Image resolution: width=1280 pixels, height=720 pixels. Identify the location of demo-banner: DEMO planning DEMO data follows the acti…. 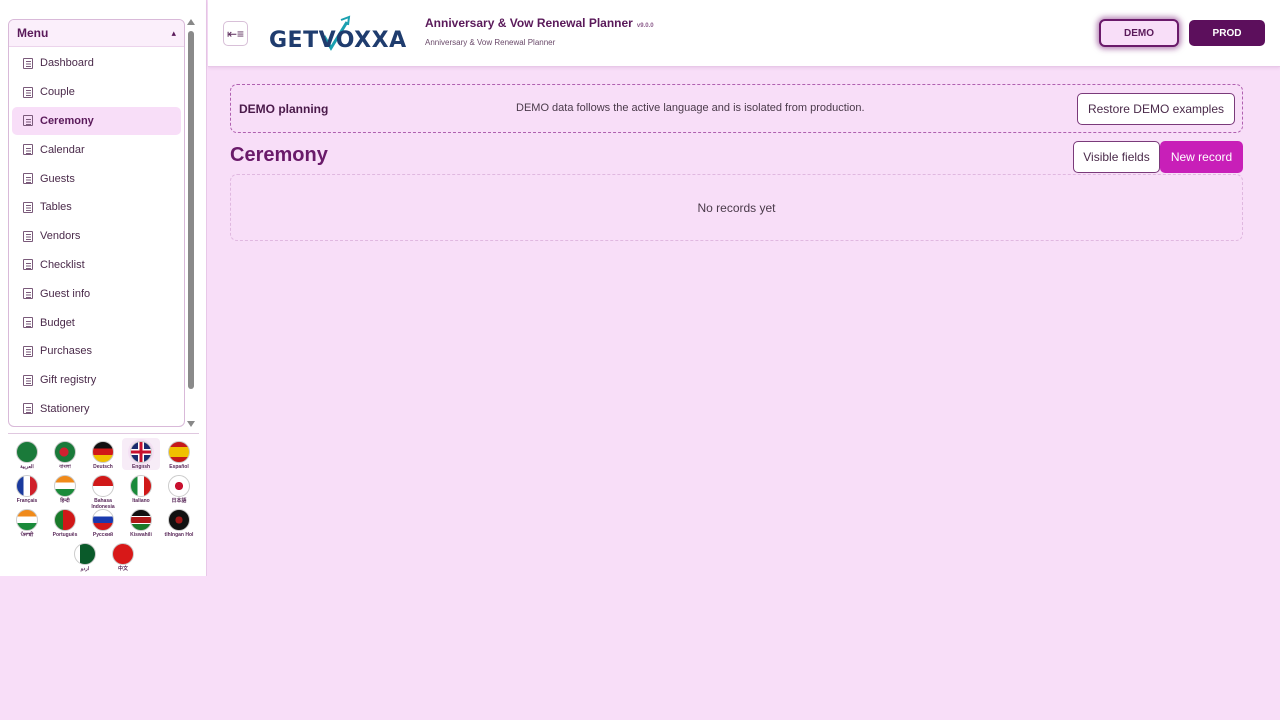
(736, 108).